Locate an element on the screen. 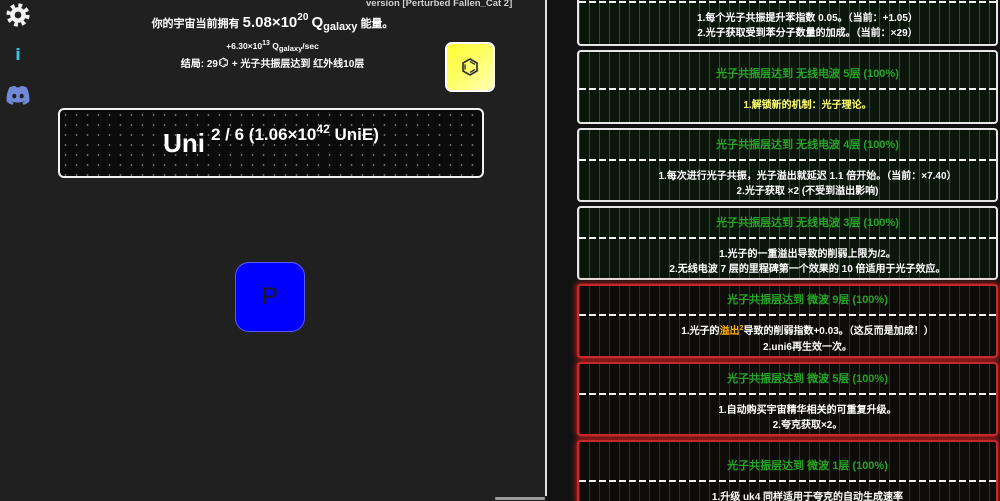 This screenshot has height=501, width=1000. energy-amount: 5.08×10 is located at coordinates (270, 22).